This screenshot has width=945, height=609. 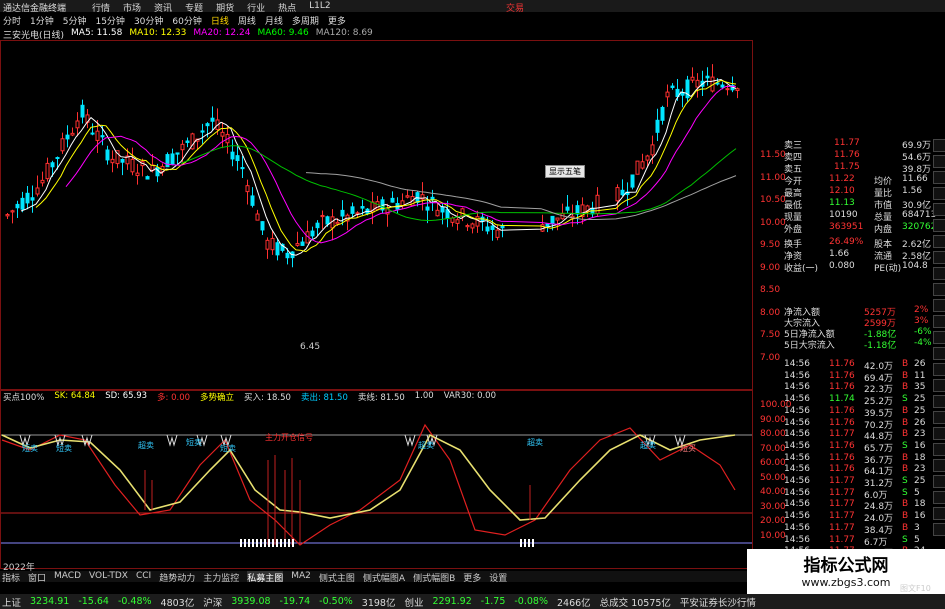 I want to click on period-tab: 30分钟, so click(x=148, y=20).